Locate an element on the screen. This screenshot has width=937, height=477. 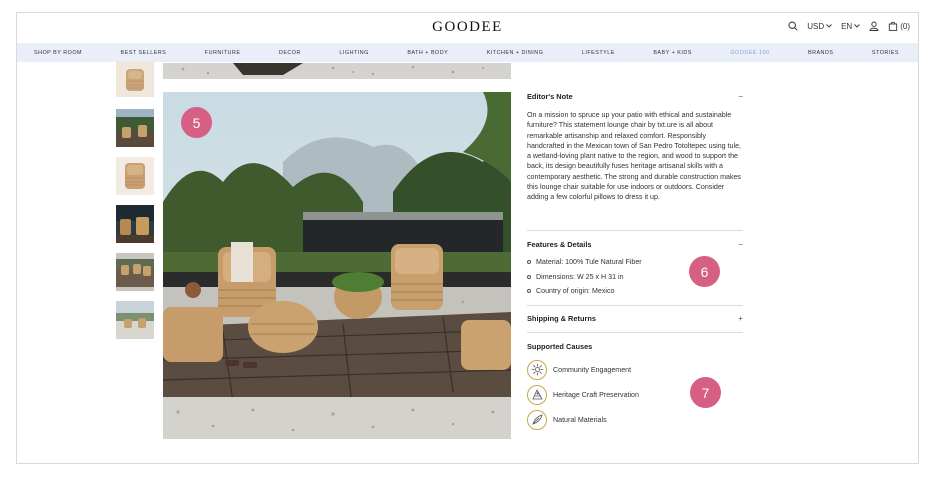
account-icon is located at coordinates (874, 26).